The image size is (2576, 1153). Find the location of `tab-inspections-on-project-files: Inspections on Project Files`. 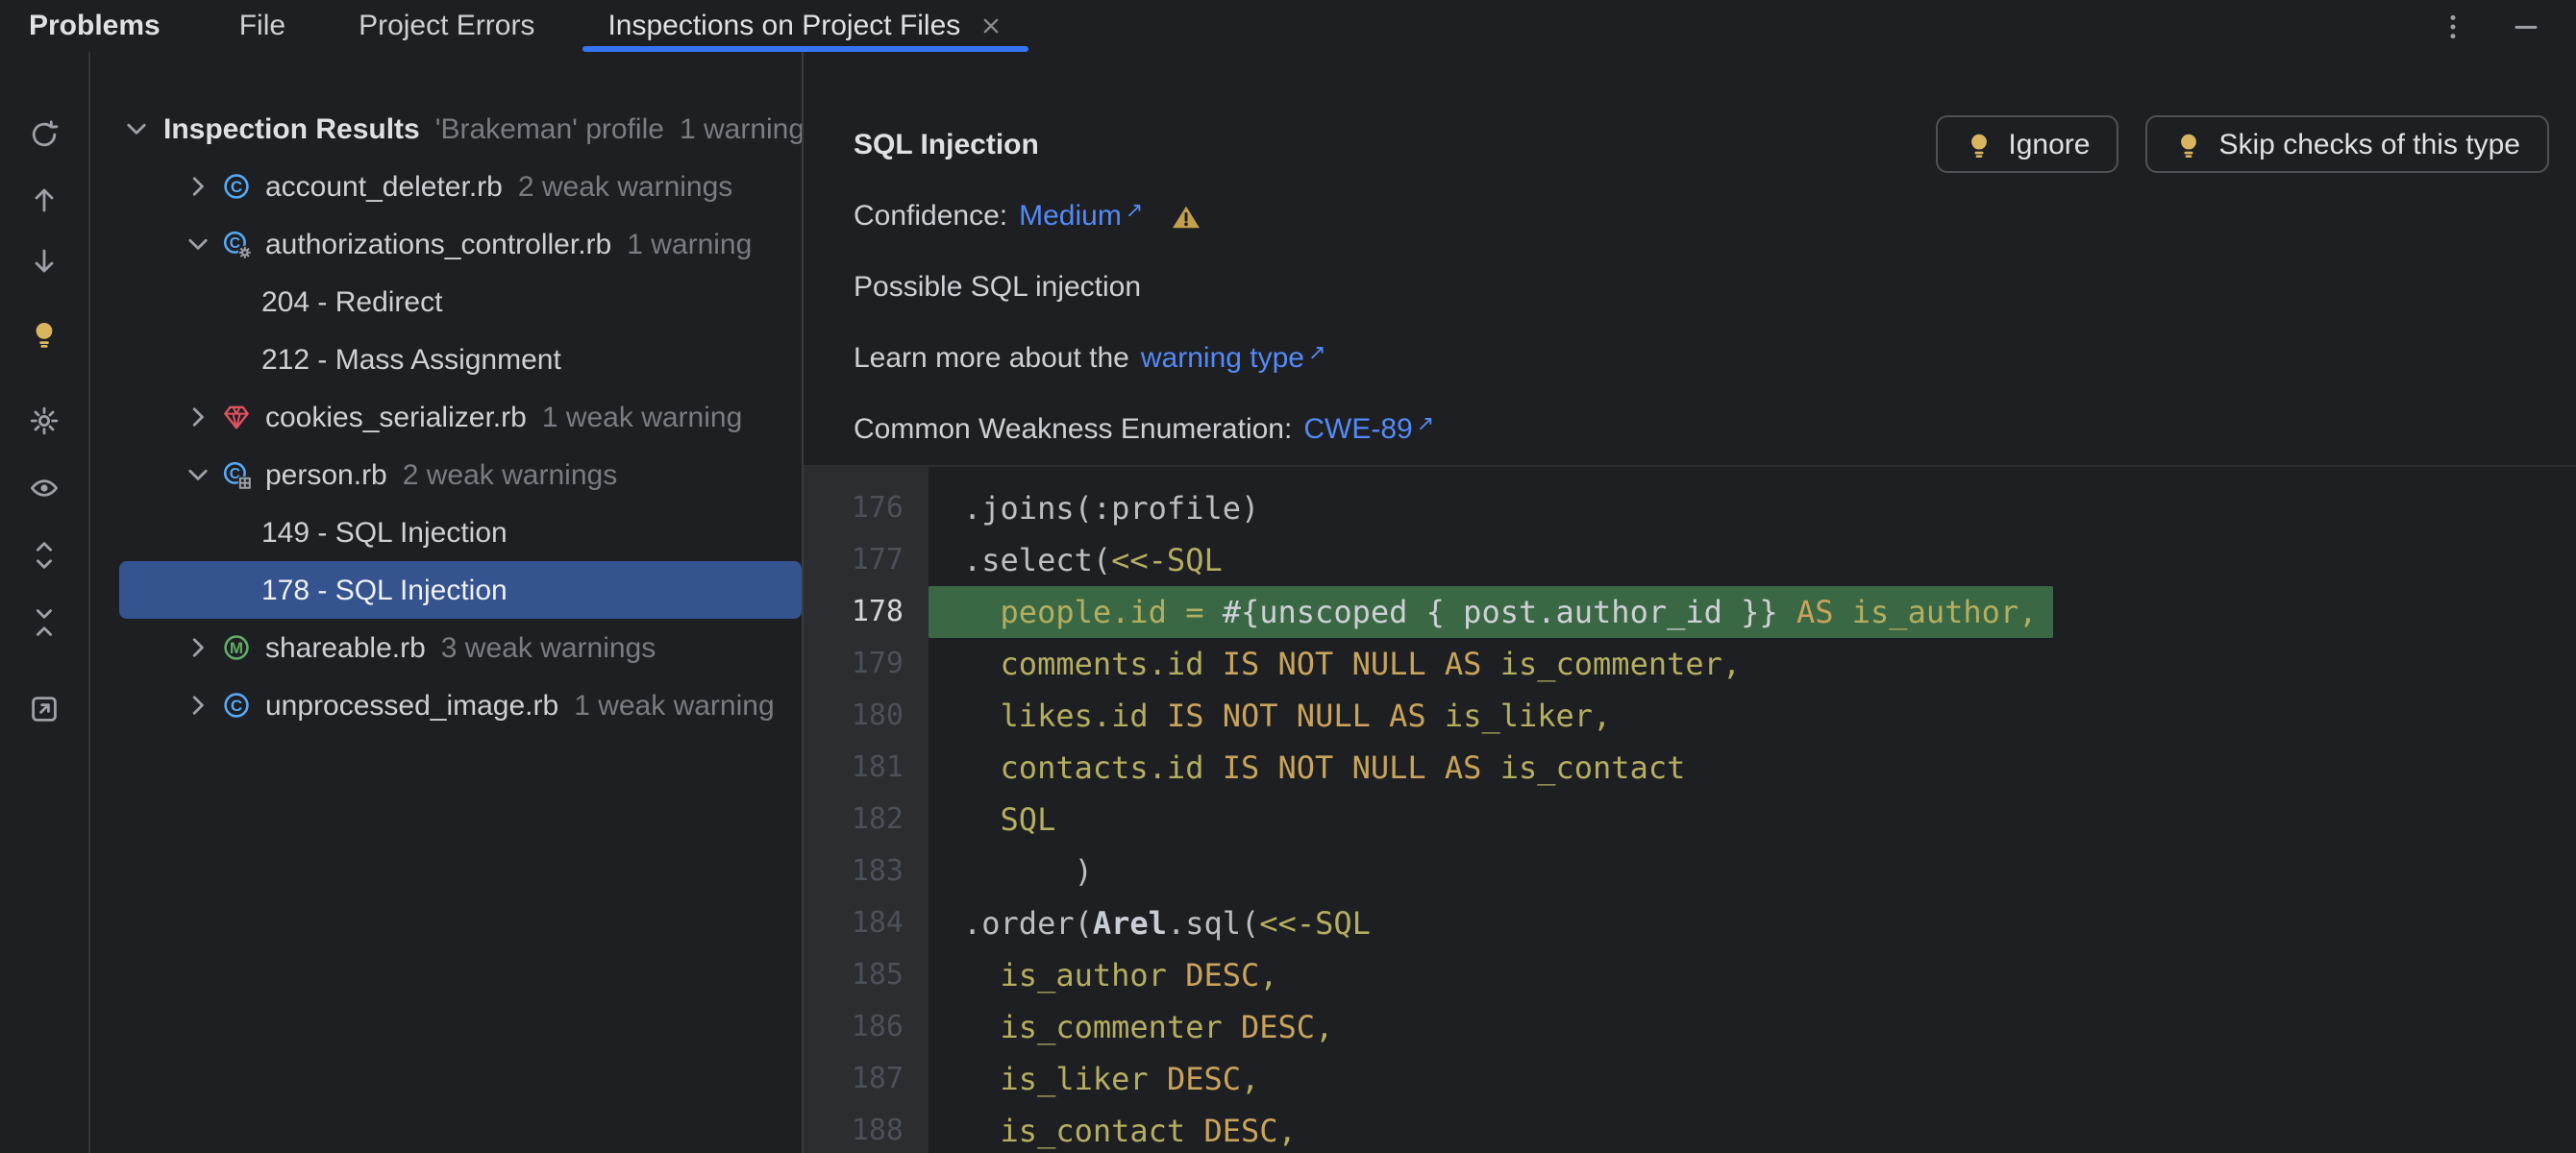

tab-inspections-on-project-files: Inspections on Project Files is located at coordinates (805, 26).